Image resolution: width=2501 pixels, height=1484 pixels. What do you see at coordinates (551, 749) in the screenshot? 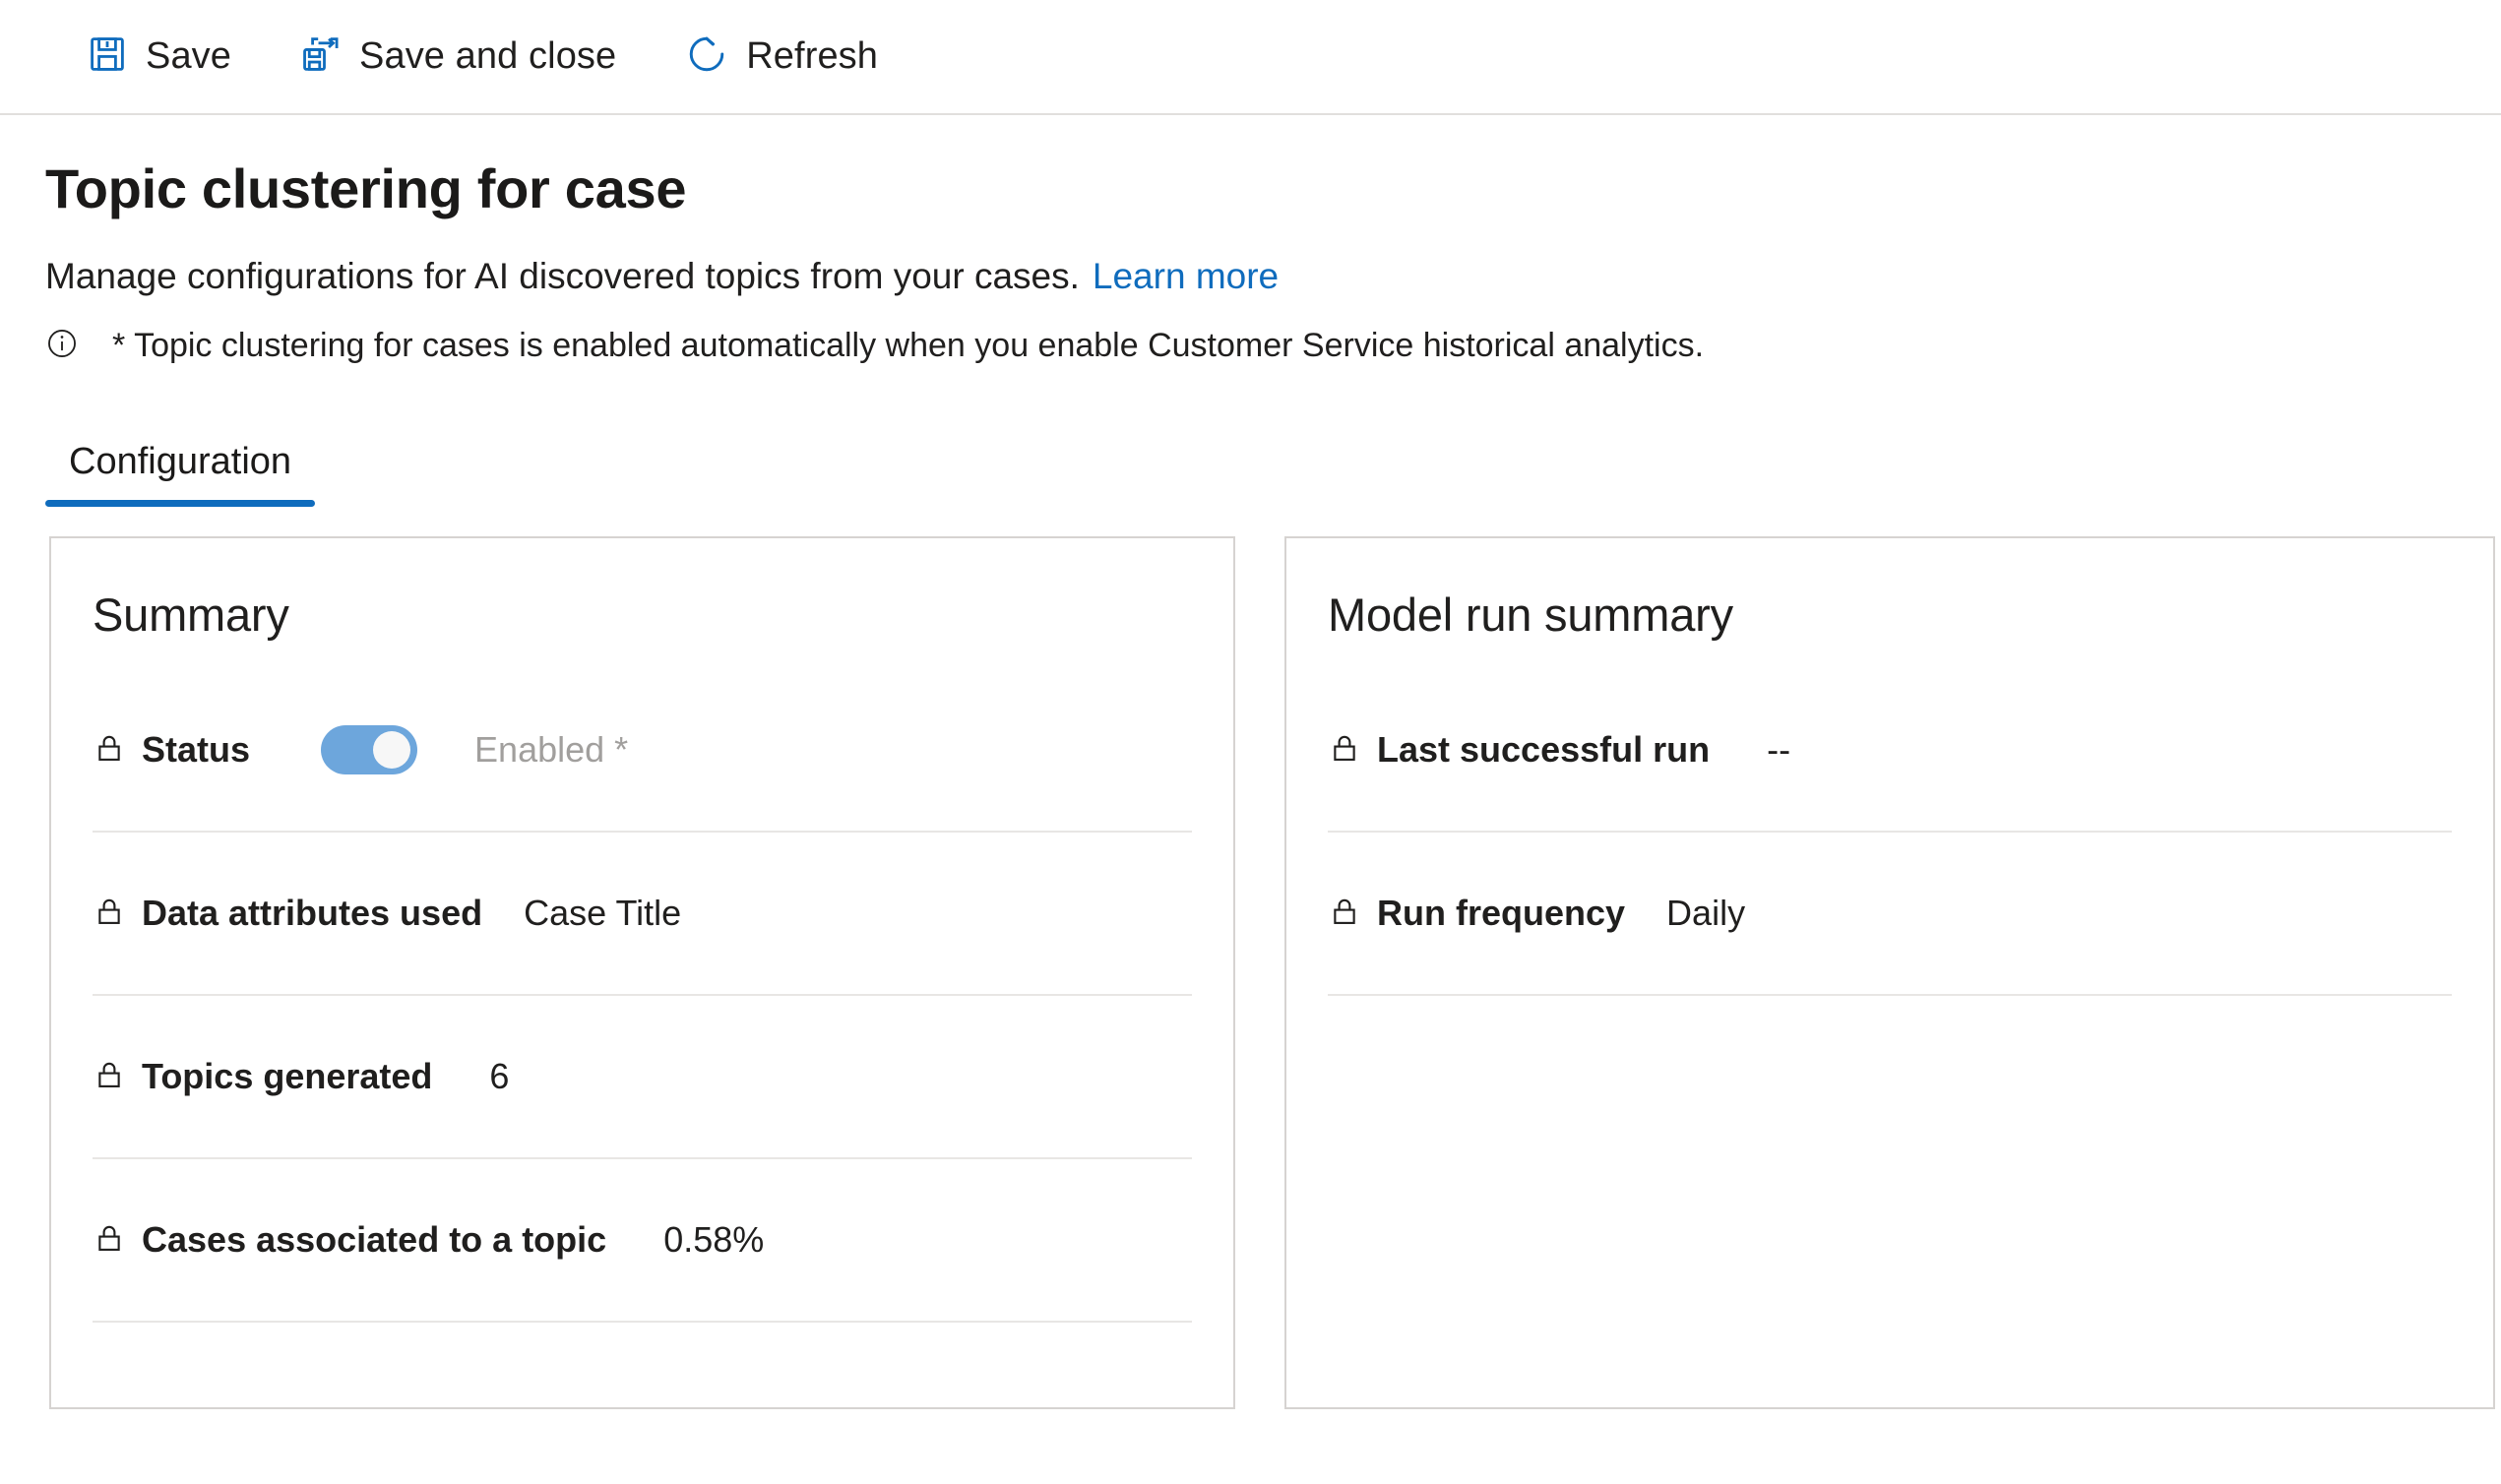
I see `status-value: Enabled *` at bounding box center [551, 749].